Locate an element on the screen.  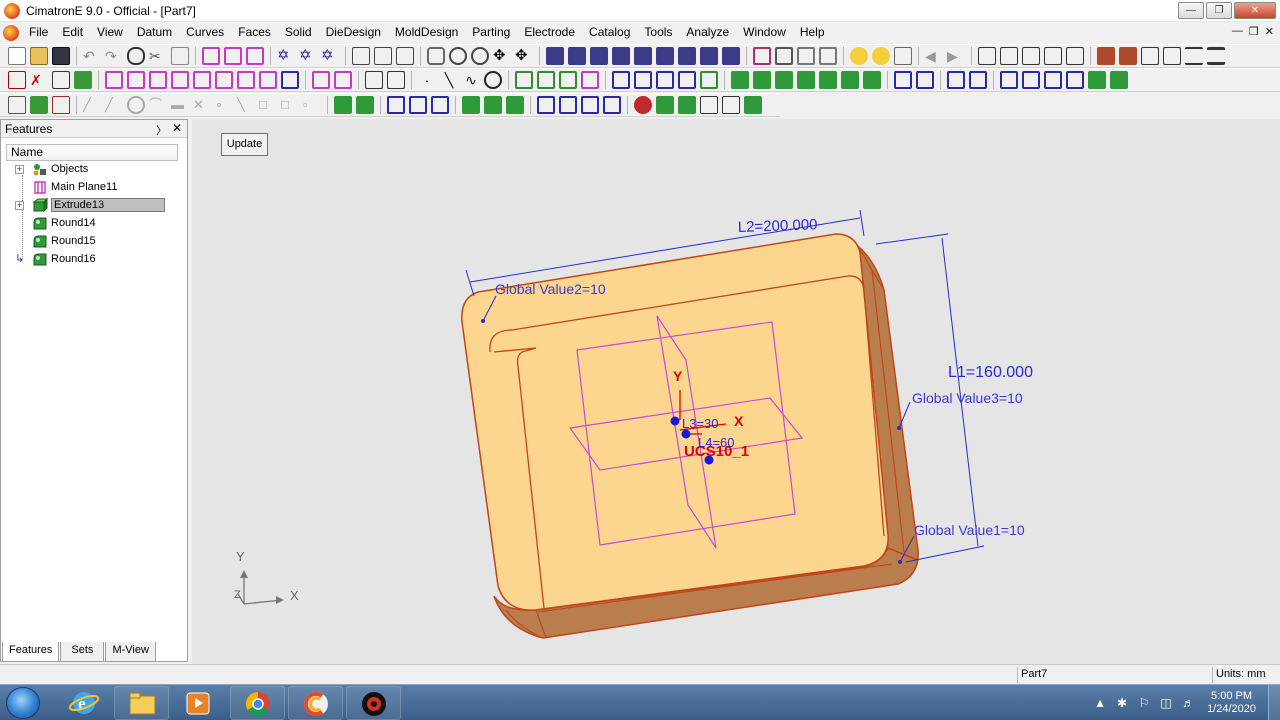
media-player-icon is located at coordinates (198, 703).